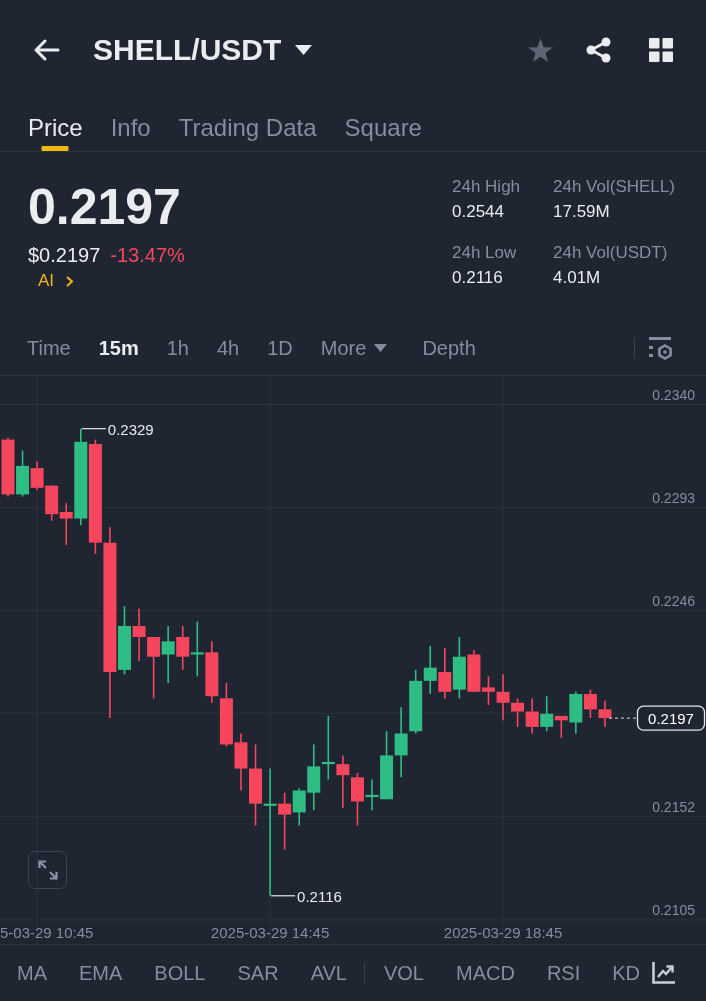 The image size is (706, 1001). I want to click on chart-icon, so click(663, 973).